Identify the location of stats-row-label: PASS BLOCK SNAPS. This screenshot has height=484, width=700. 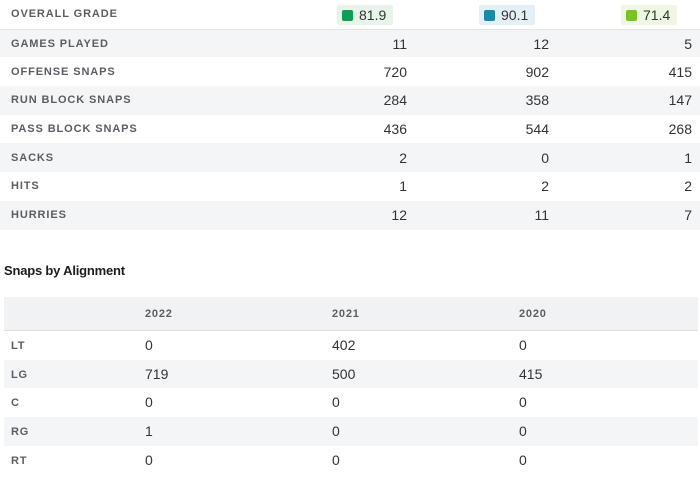
(74, 129).